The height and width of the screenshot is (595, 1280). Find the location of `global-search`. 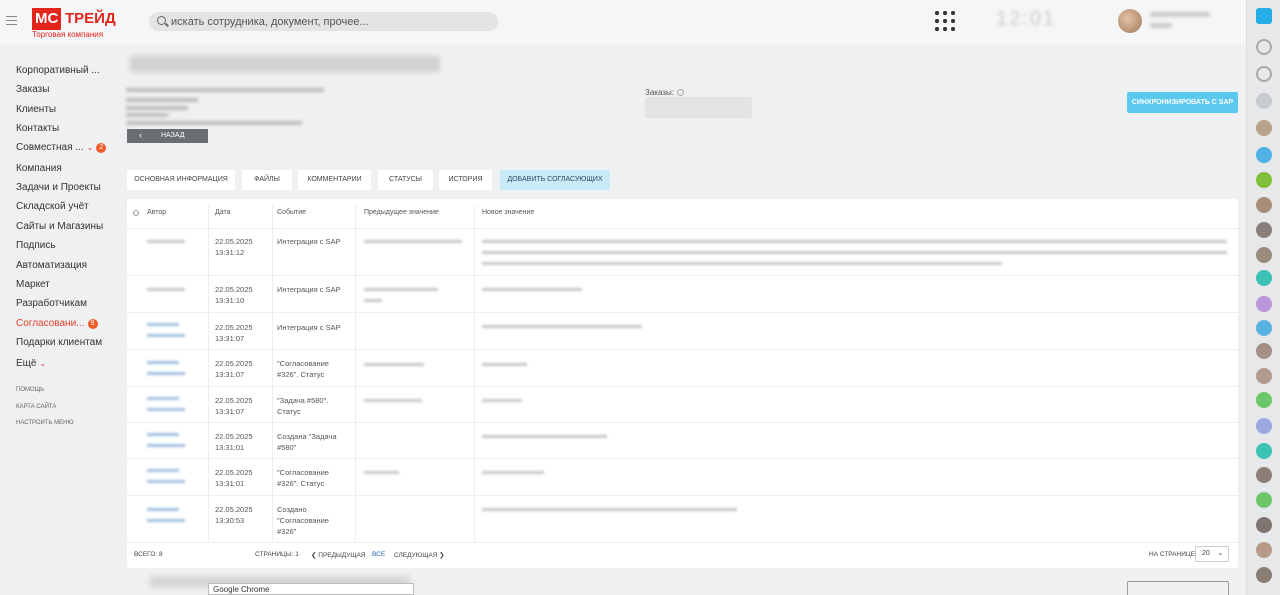

global-search is located at coordinates (323, 21).